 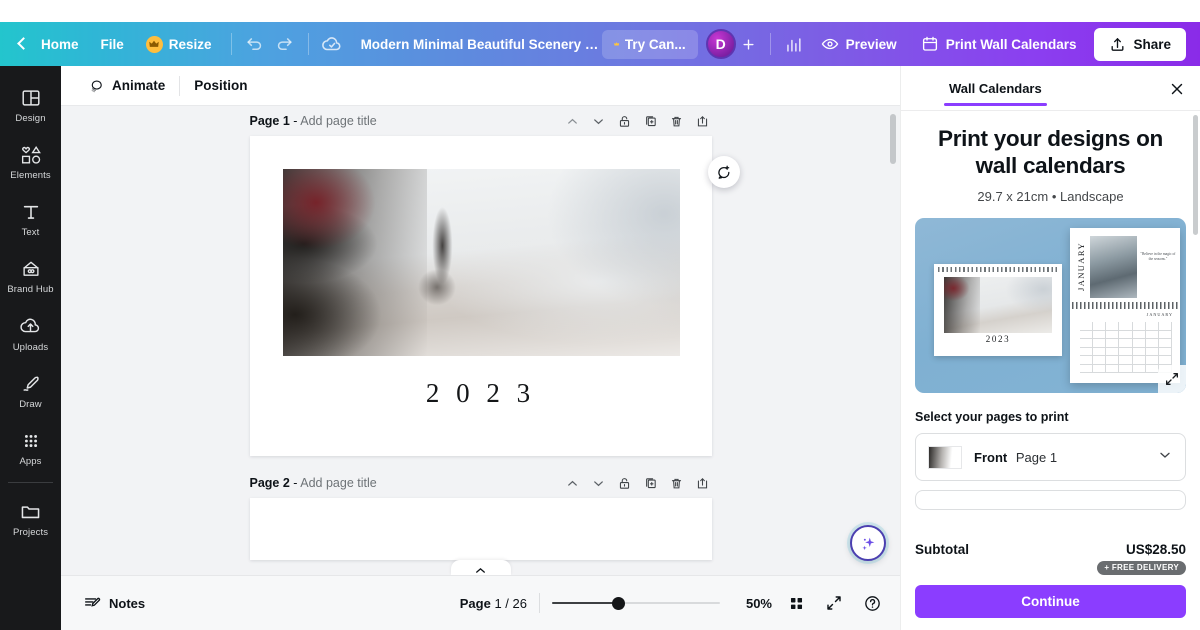 I want to click on sidebar-item-design: Design, so click(x=30, y=104).